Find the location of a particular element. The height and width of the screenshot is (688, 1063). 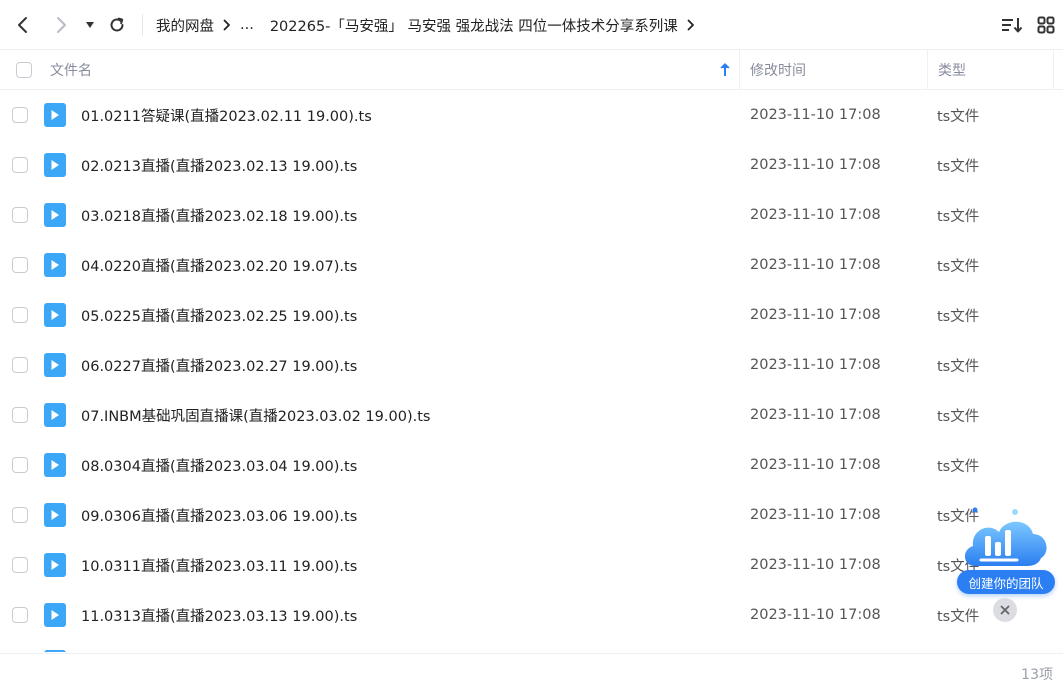

file-name: 09.0306直播(直播2023.03.06 19.00).ts is located at coordinates (219, 515).